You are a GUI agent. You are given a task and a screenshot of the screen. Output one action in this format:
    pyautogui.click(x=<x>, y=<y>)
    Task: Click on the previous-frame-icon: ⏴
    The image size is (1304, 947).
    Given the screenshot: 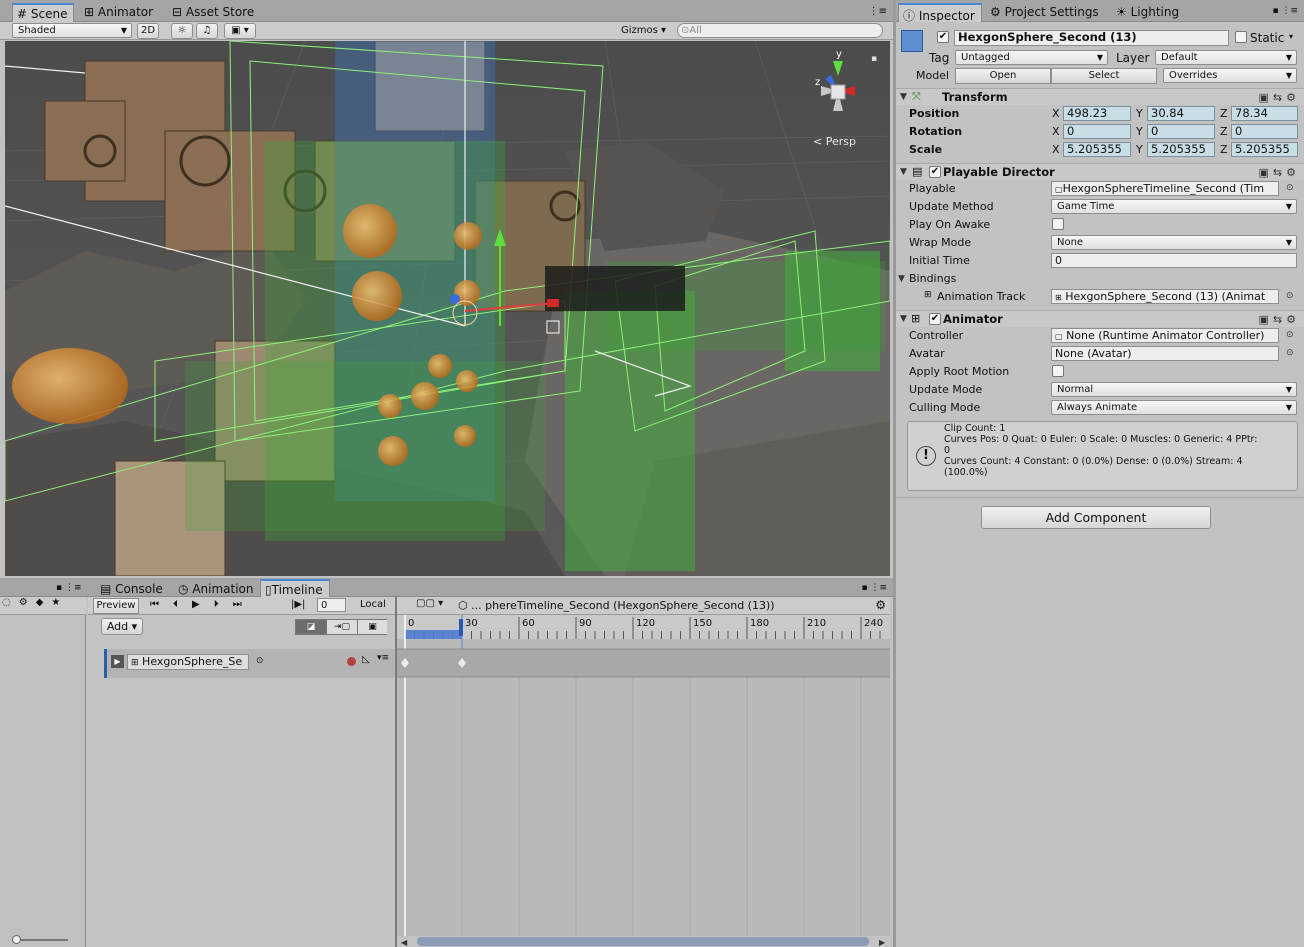 What is the action you would take?
    pyautogui.click(x=182, y=604)
    